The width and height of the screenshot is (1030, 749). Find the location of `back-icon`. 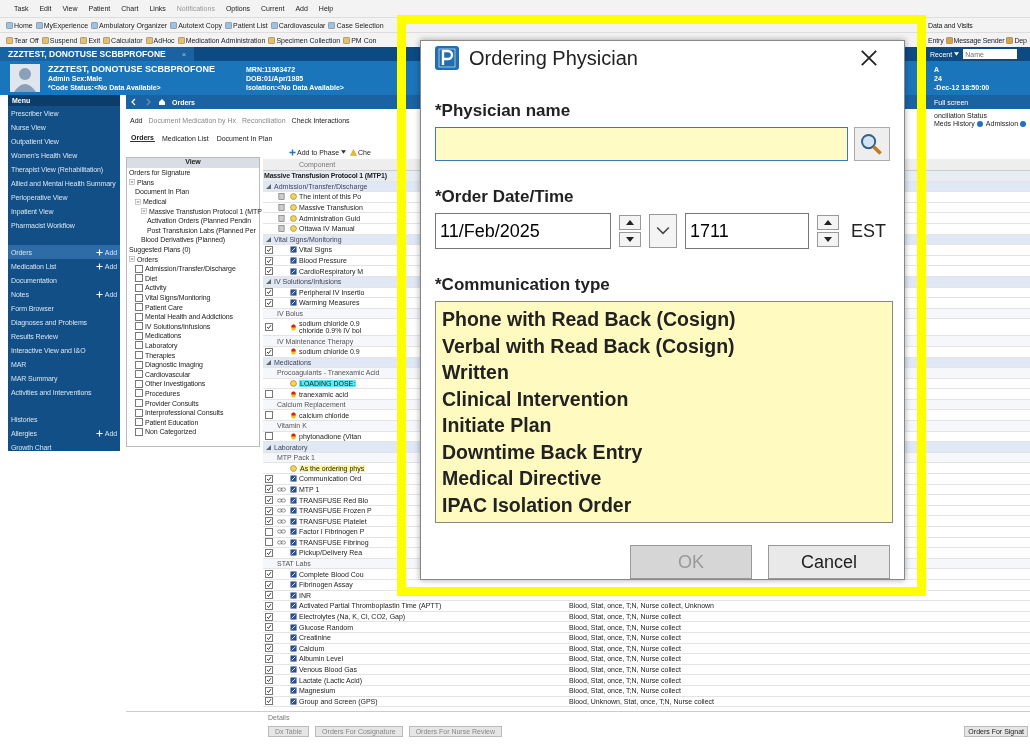

back-icon is located at coordinates (134, 102).